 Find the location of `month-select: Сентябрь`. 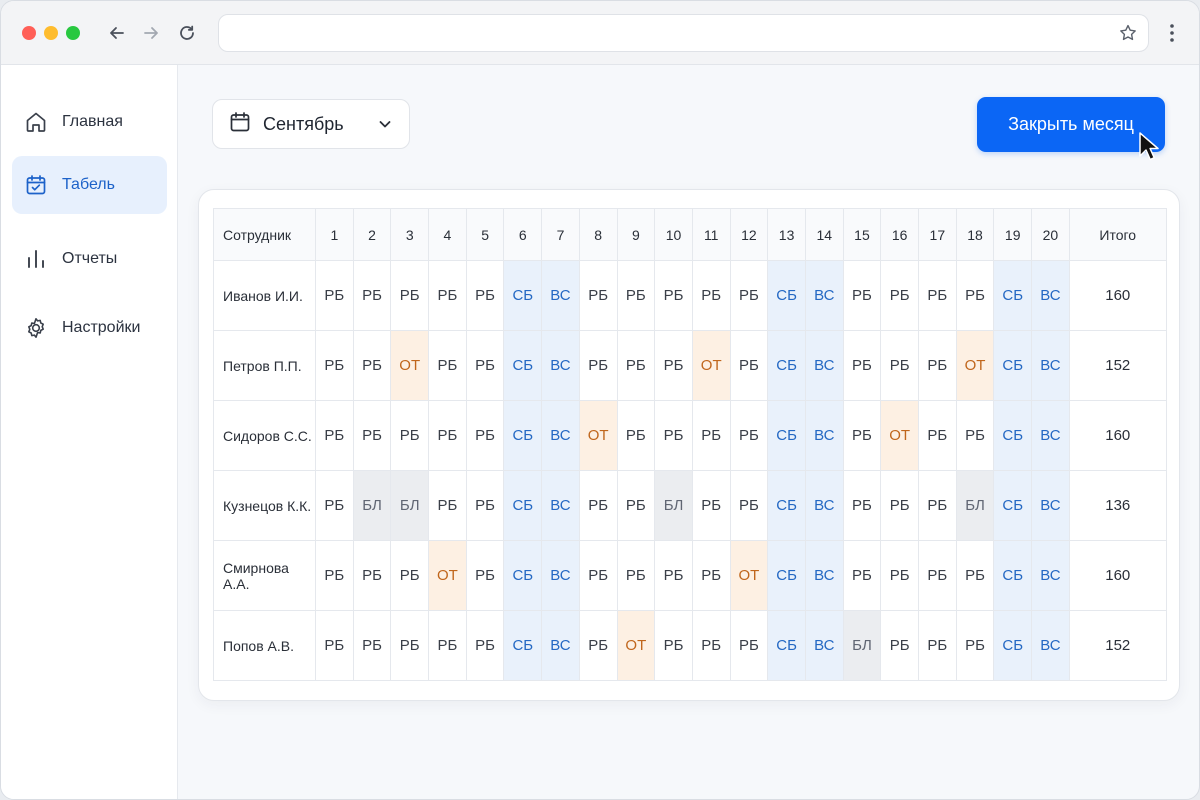

month-select: Сентябрь is located at coordinates (311, 124).